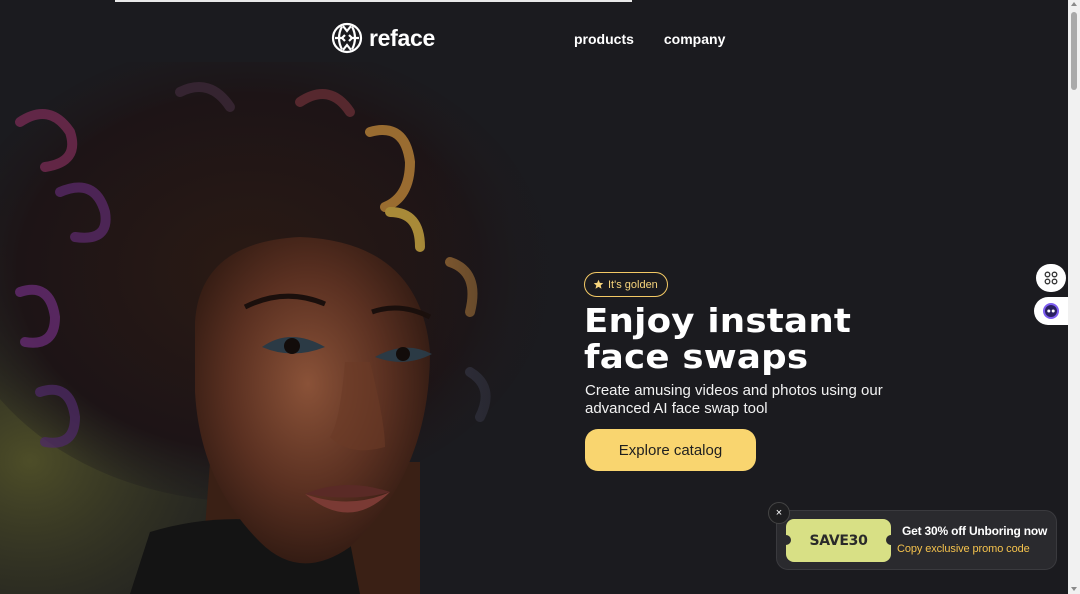  Describe the element at coordinates (649, 39) in the screenshot. I see `main-nav: products company` at that location.